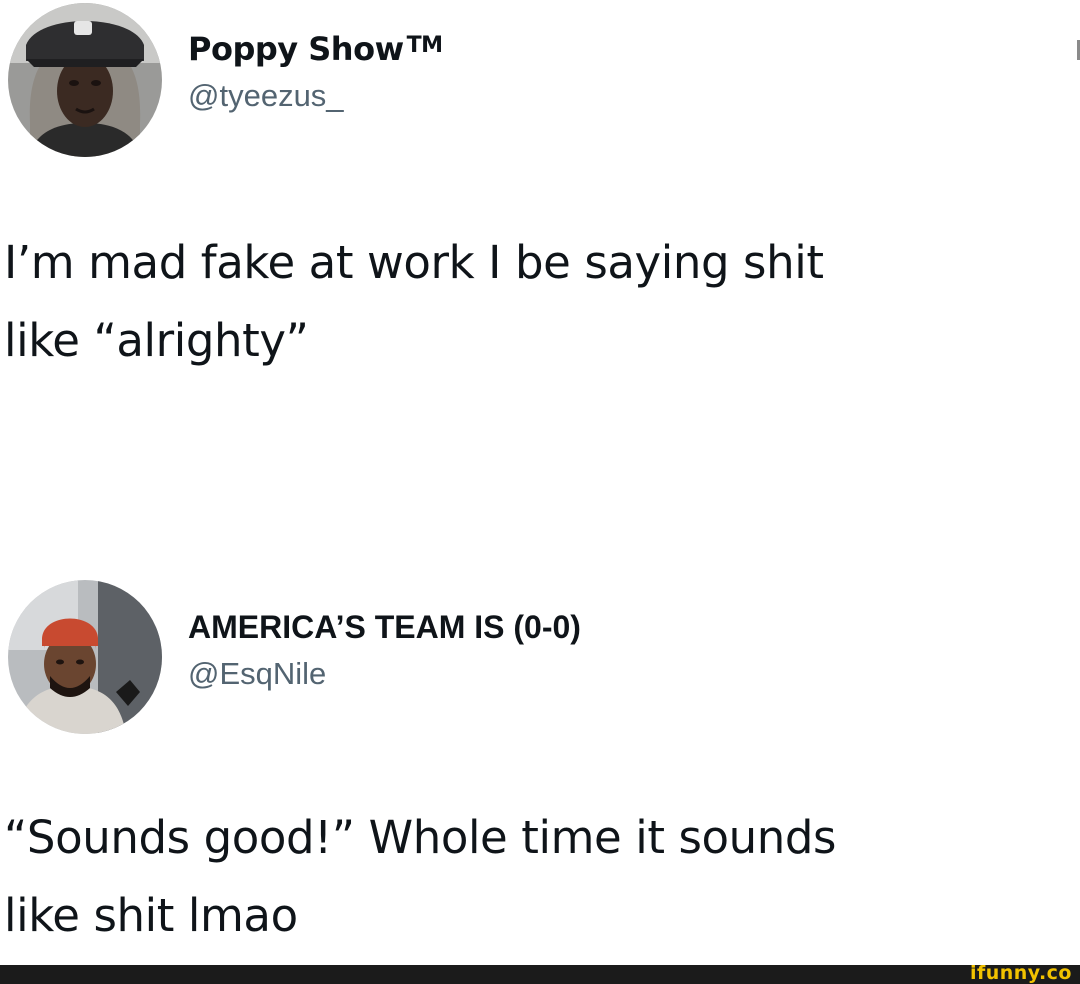  Describe the element at coordinates (156, 340) in the screenshot. I see `tweet-text-line: like “alrighty”` at that location.